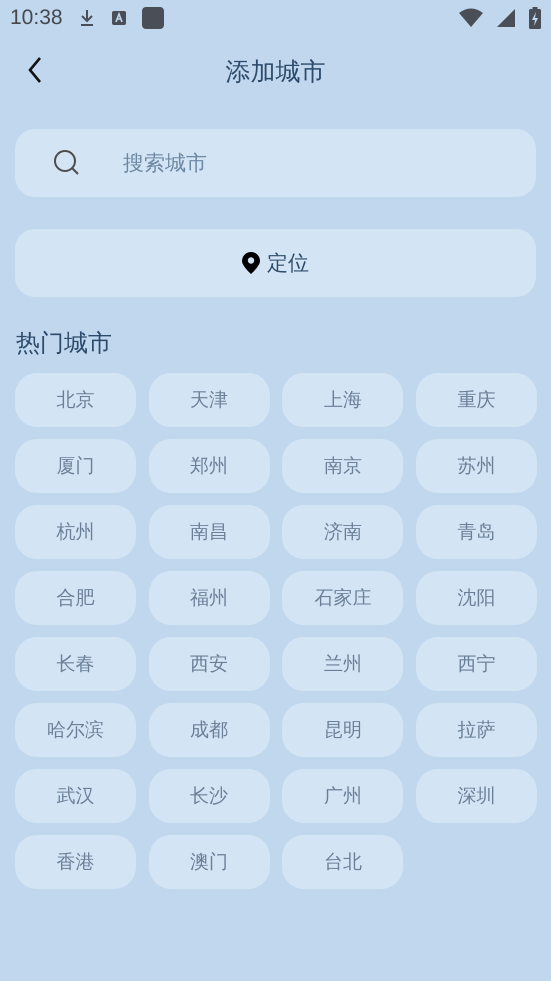  I want to click on city-chip: 青岛, so click(477, 532).